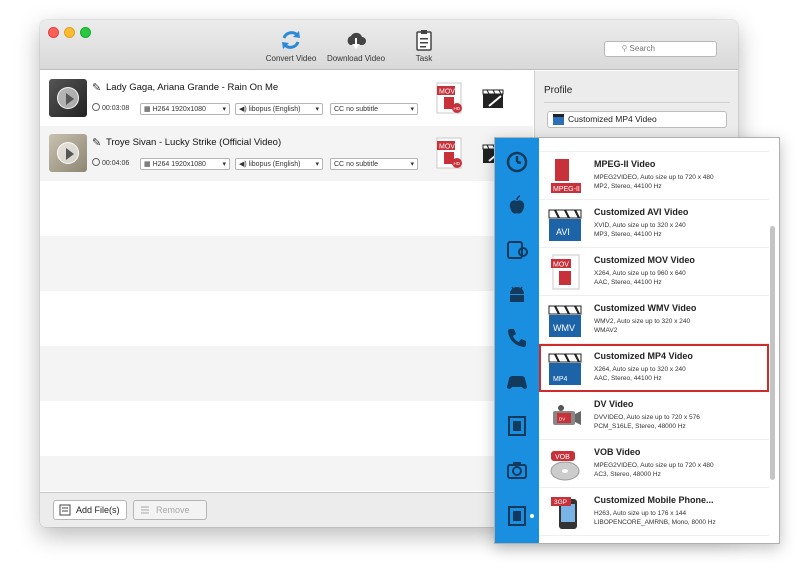  I want to click on avi-badge-text: AVI, so click(563, 232).